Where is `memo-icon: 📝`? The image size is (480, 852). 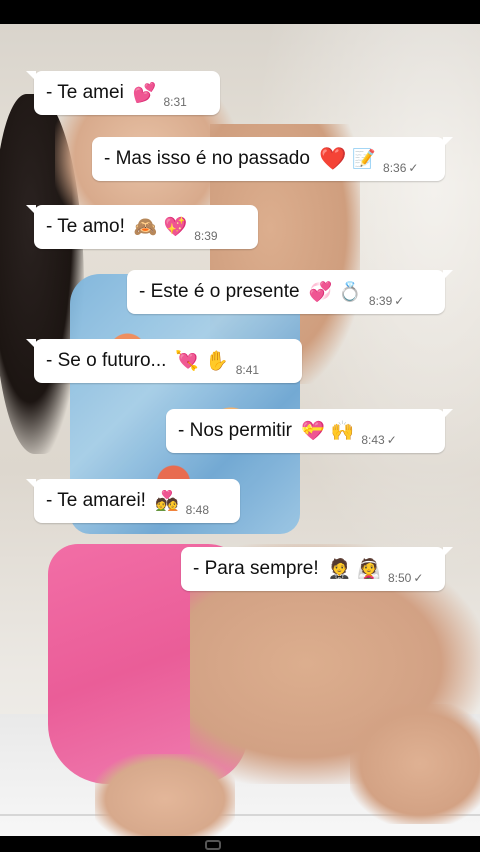 memo-icon: 📝 is located at coordinates (364, 159).